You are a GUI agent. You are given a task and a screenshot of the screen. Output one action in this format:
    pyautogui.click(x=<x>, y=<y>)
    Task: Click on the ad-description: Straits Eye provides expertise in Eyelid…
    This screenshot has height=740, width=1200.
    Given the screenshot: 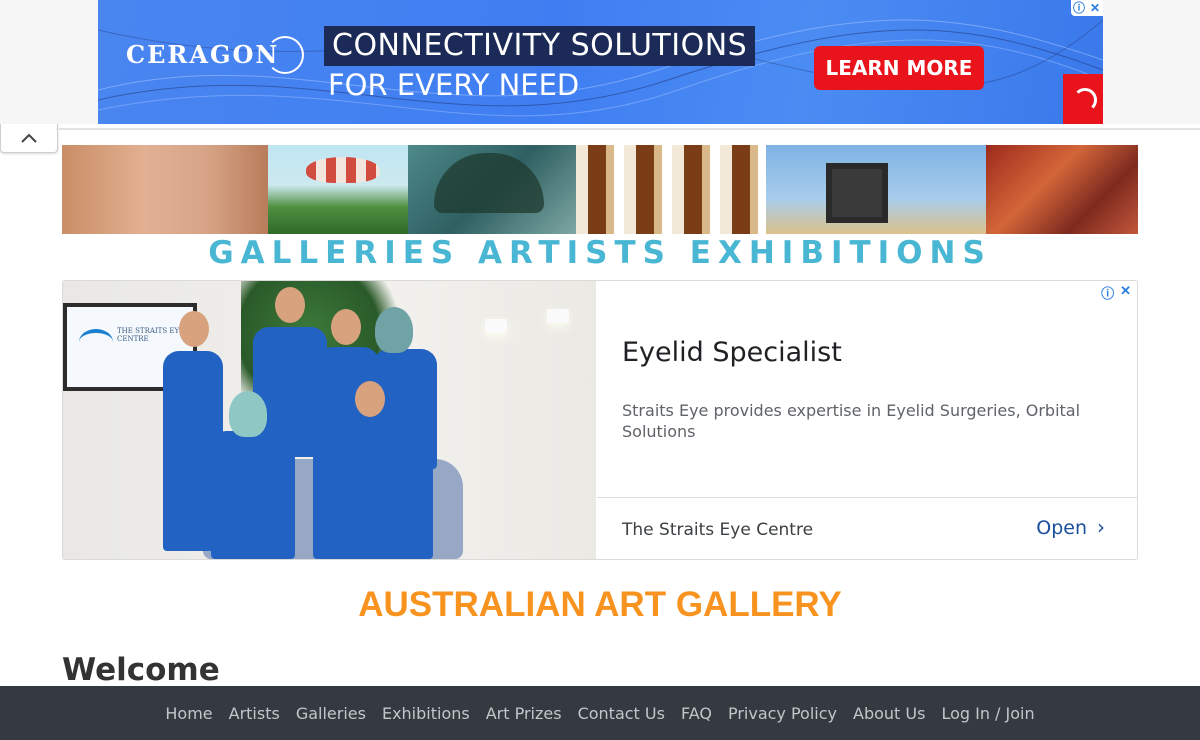 What is the action you would take?
    pyautogui.click(x=851, y=421)
    